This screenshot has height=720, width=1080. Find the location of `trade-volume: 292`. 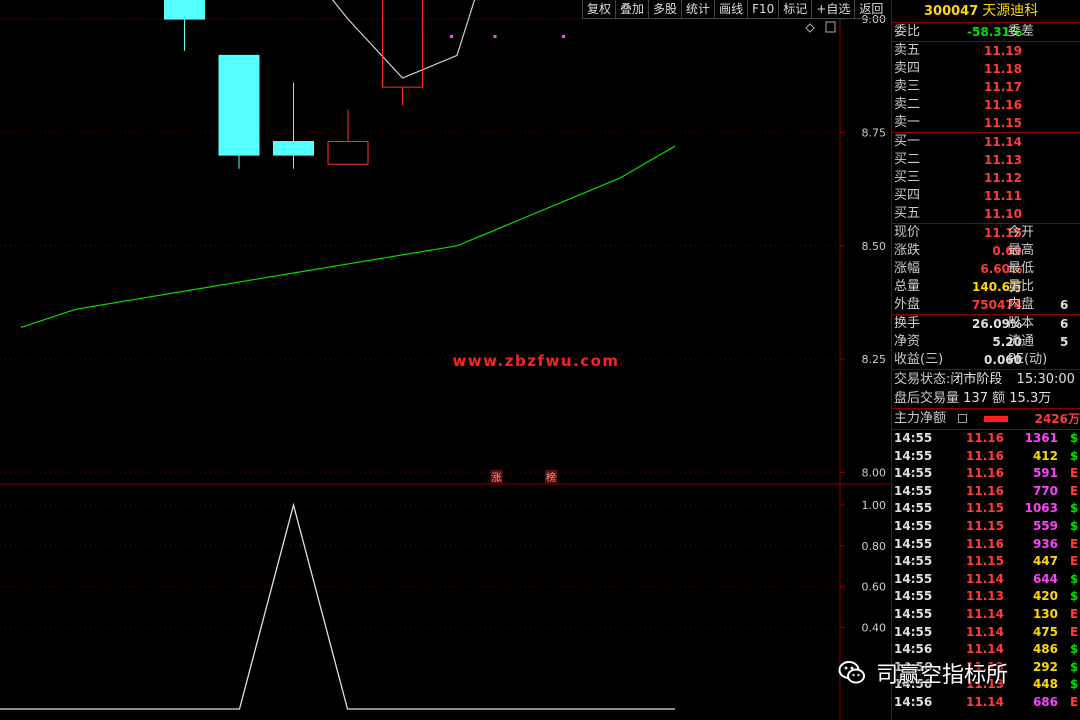

trade-volume: 292 is located at coordinates (1045, 666).